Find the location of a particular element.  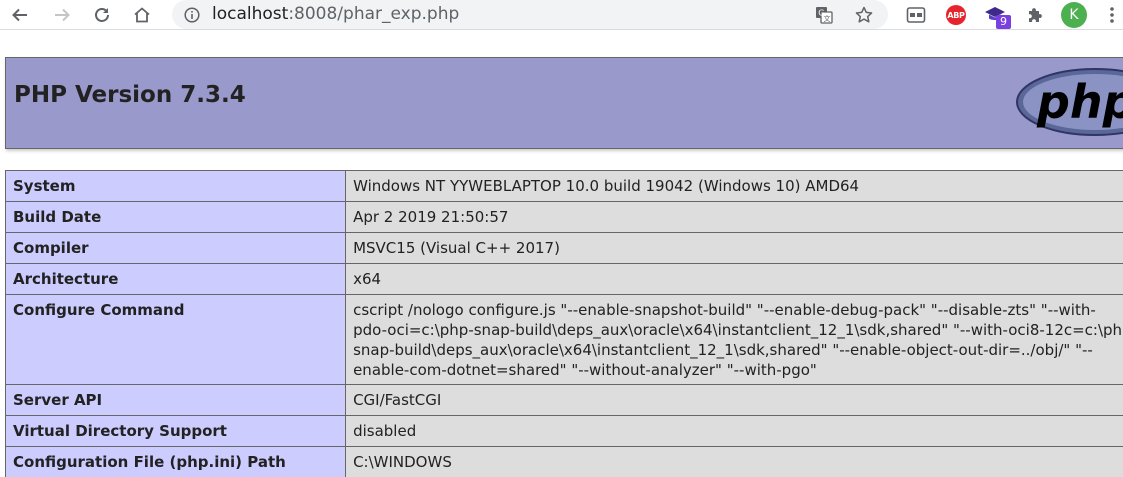

reload-icon is located at coordinates (102, 15).